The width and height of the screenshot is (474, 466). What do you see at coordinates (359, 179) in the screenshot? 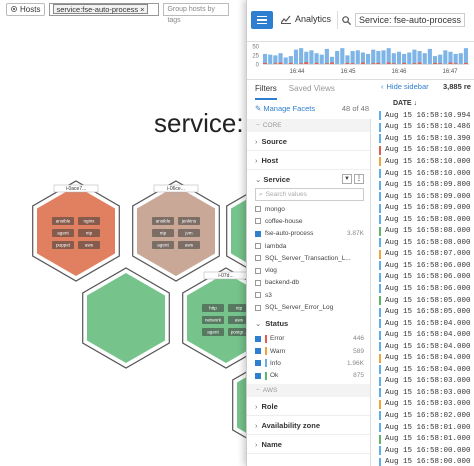
I see `options-icon: ⋮` at bounding box center [359, 179].